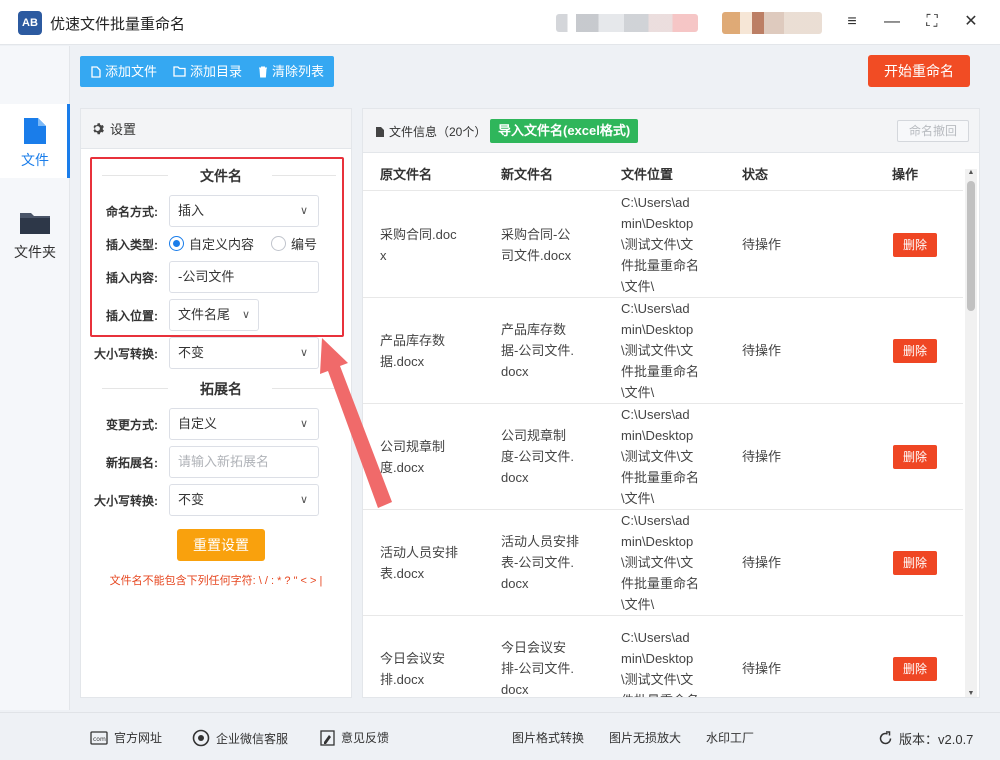 Image resolution: width=1000 pixels, height=760 pixels. I want to click on change-mode-value: 自定义, so click(198, 423).